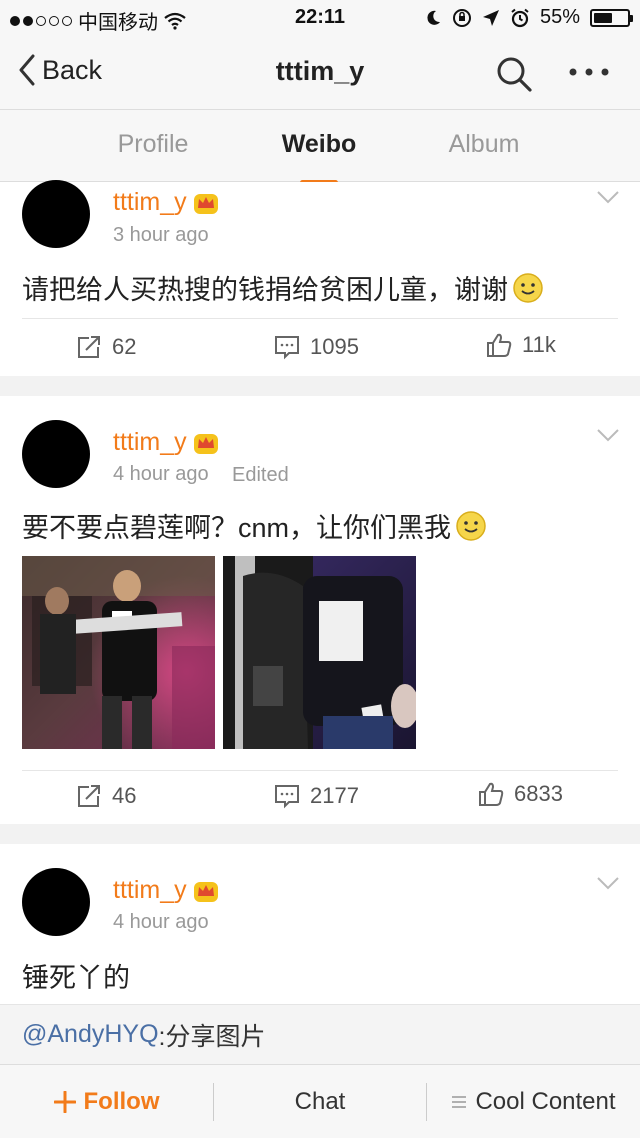 The height and width of the screenshot is (1138, 640). Describe the element at coordinates (334, 795) in the screenshot. I see `comment-count: 2177` at that location.